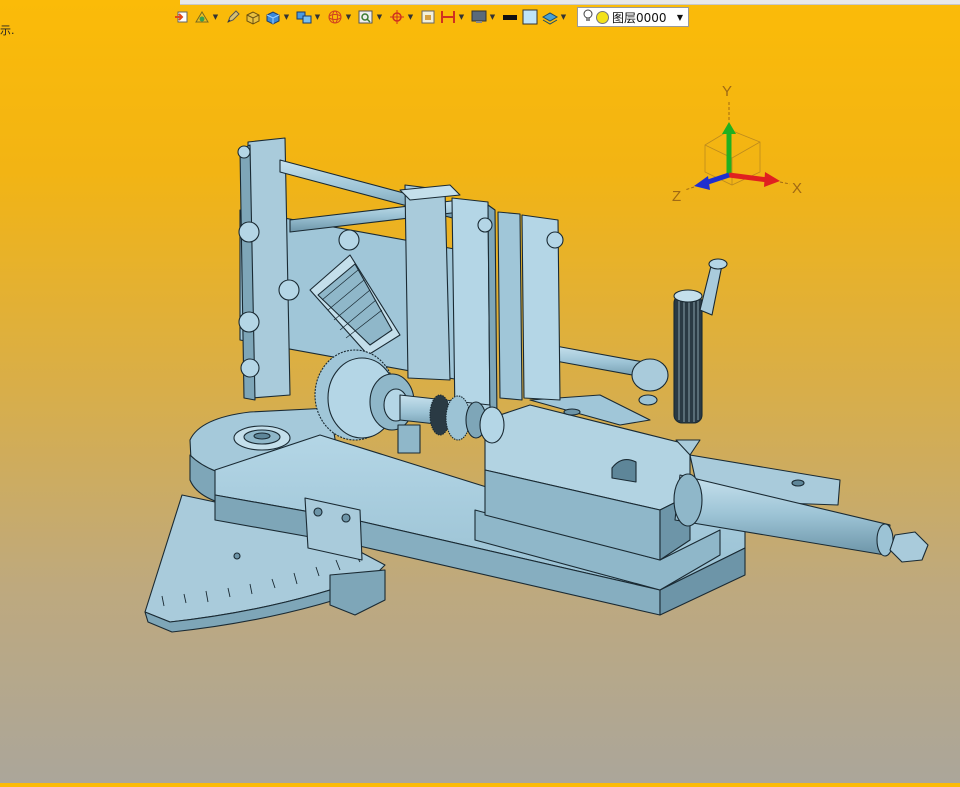 The height and width of the screenshot is (787, 960). I want to click on pencil-icon, so click(233, 17).